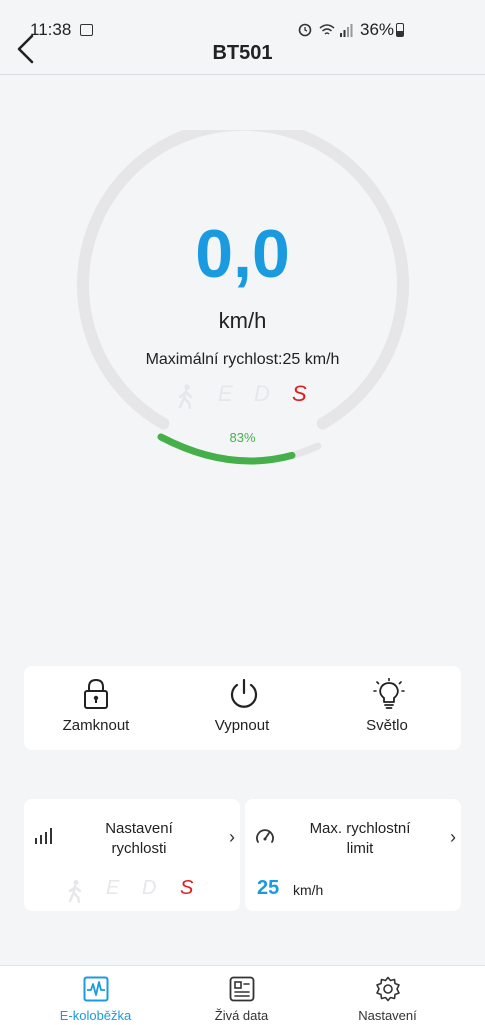  What do you see at coordinates (225, 393) in the screenshot?
I see `mode-eco: E` at bounding box center [225, 393].